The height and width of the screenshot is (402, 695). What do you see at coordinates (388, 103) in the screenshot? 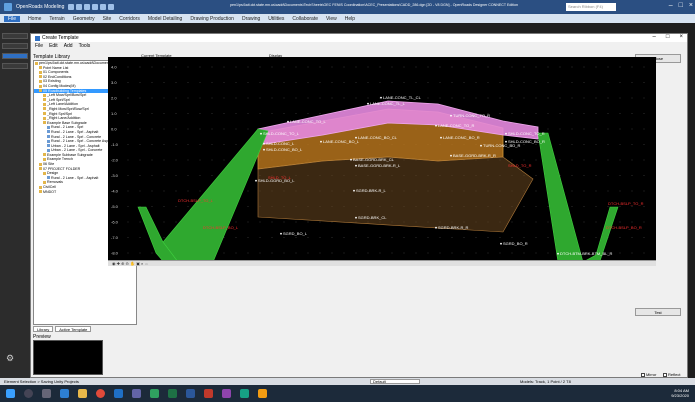
I see `point-label: LANE-CONC_TL_L` at bounding box center [388, 103].